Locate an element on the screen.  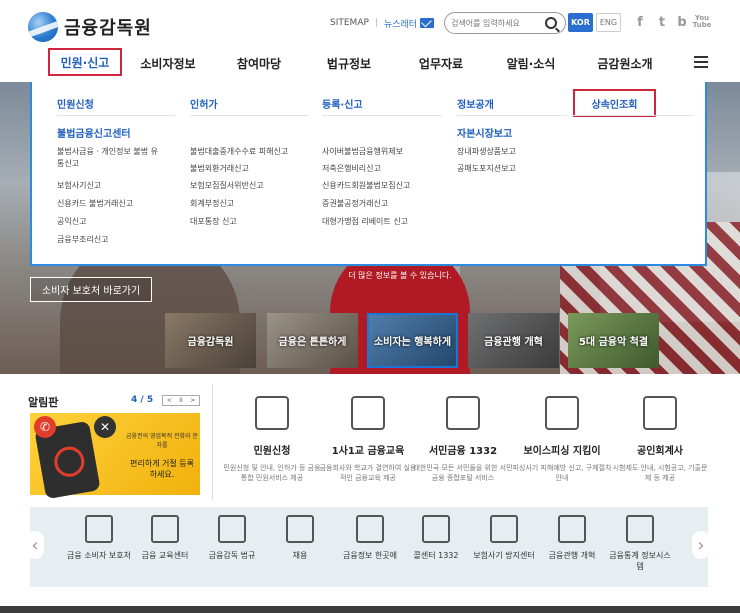
mega-col-title: 민원신청 is located at coordinates (75, 103).